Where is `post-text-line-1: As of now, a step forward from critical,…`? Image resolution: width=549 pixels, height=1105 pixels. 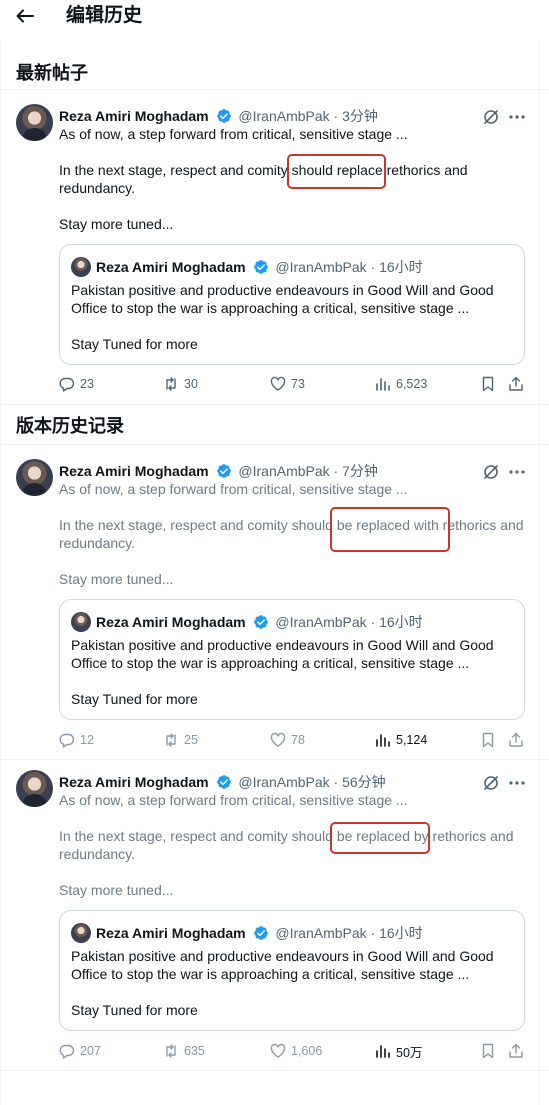
post-text-line-1: As of now, a step forward from critical,… is located at coordinates (233, 134).